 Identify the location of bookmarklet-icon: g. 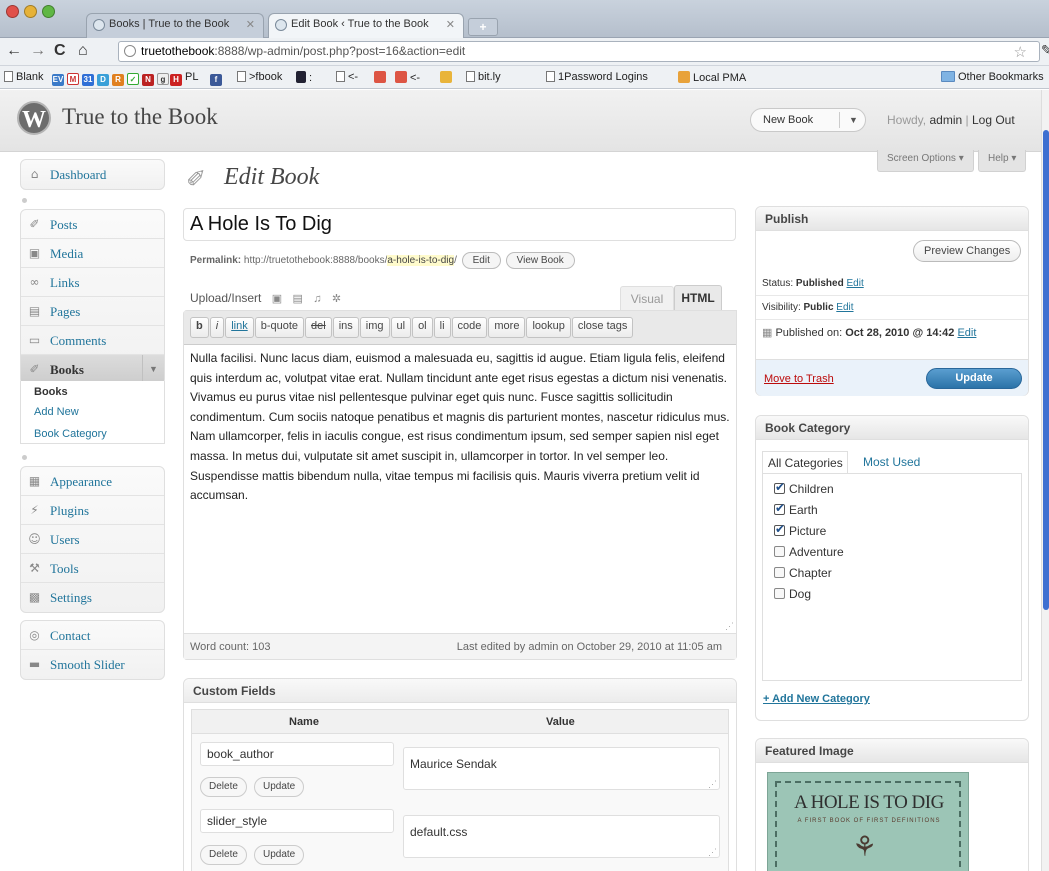
(163, 79).